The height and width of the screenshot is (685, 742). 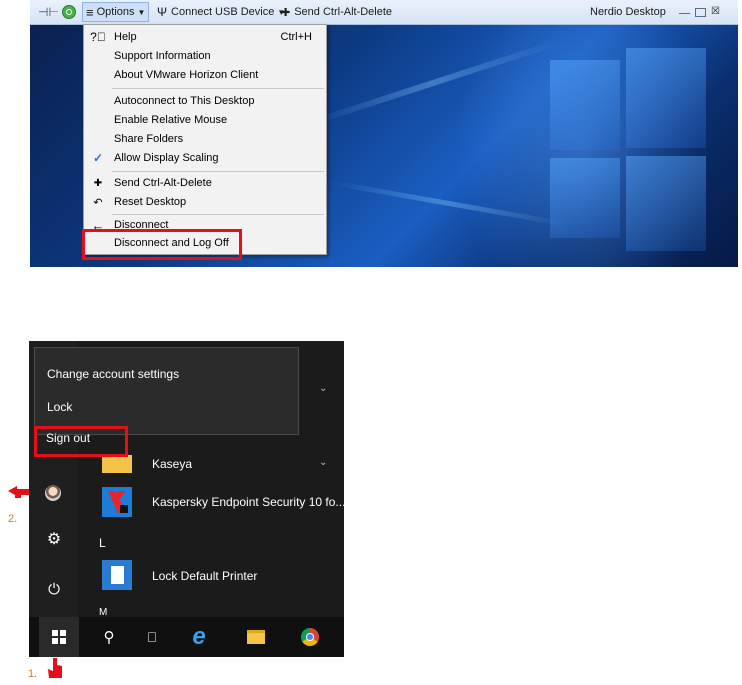 What do you see at coordinates (343, 12) in the screenshot?
I see `cad-label: Send Ctrl-Alt-Delete` at bounding box center [343, 12].